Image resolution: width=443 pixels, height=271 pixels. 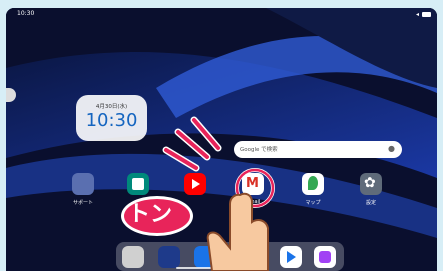 What do you see at coordinates (218, 193) in the screenshot?
I see `tap-emphasis-lines` at bounding box center [218, 193].